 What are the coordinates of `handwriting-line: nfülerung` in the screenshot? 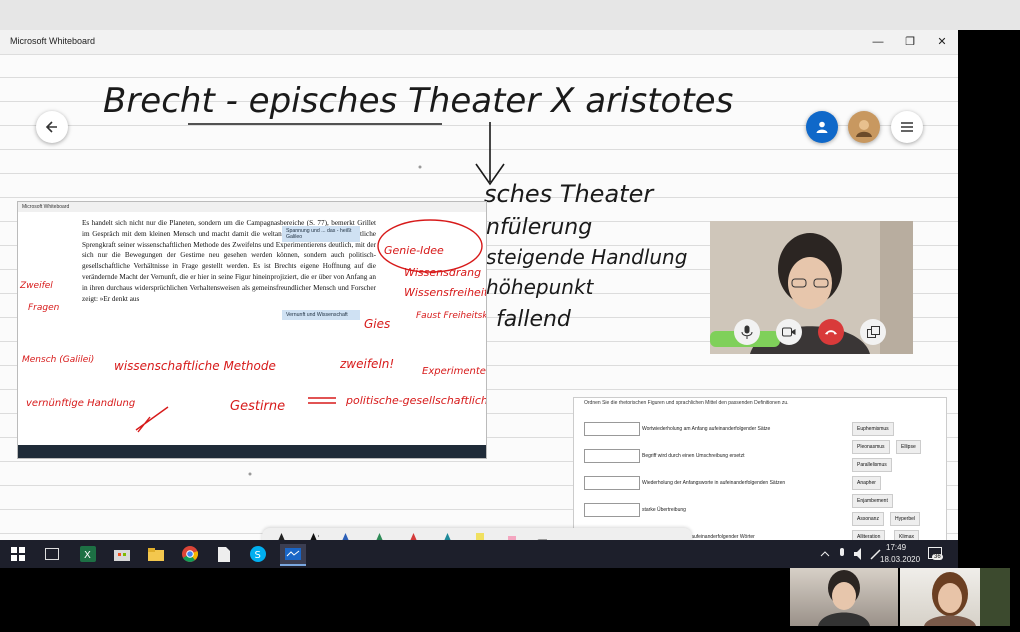 It's located at (539, 227).